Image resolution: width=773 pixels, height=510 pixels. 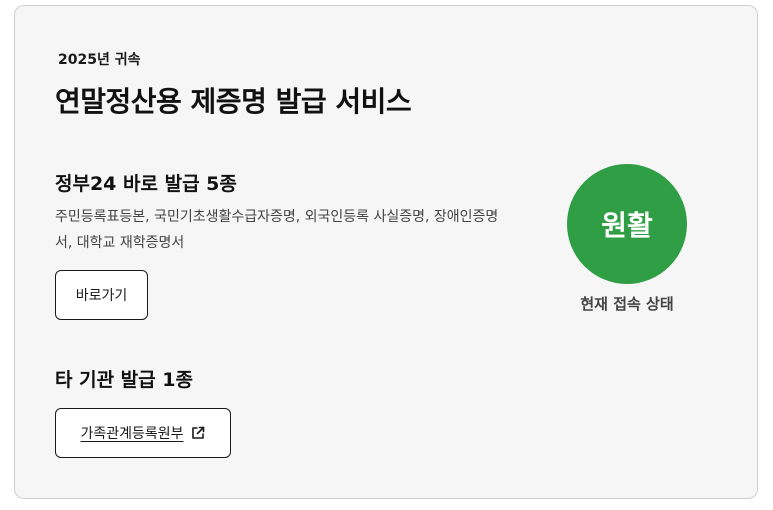 What do you see at coordinates (627, 224) in the screenshot?
I see `connection-status-indicator: 원활` at bounding box center [627, 224].